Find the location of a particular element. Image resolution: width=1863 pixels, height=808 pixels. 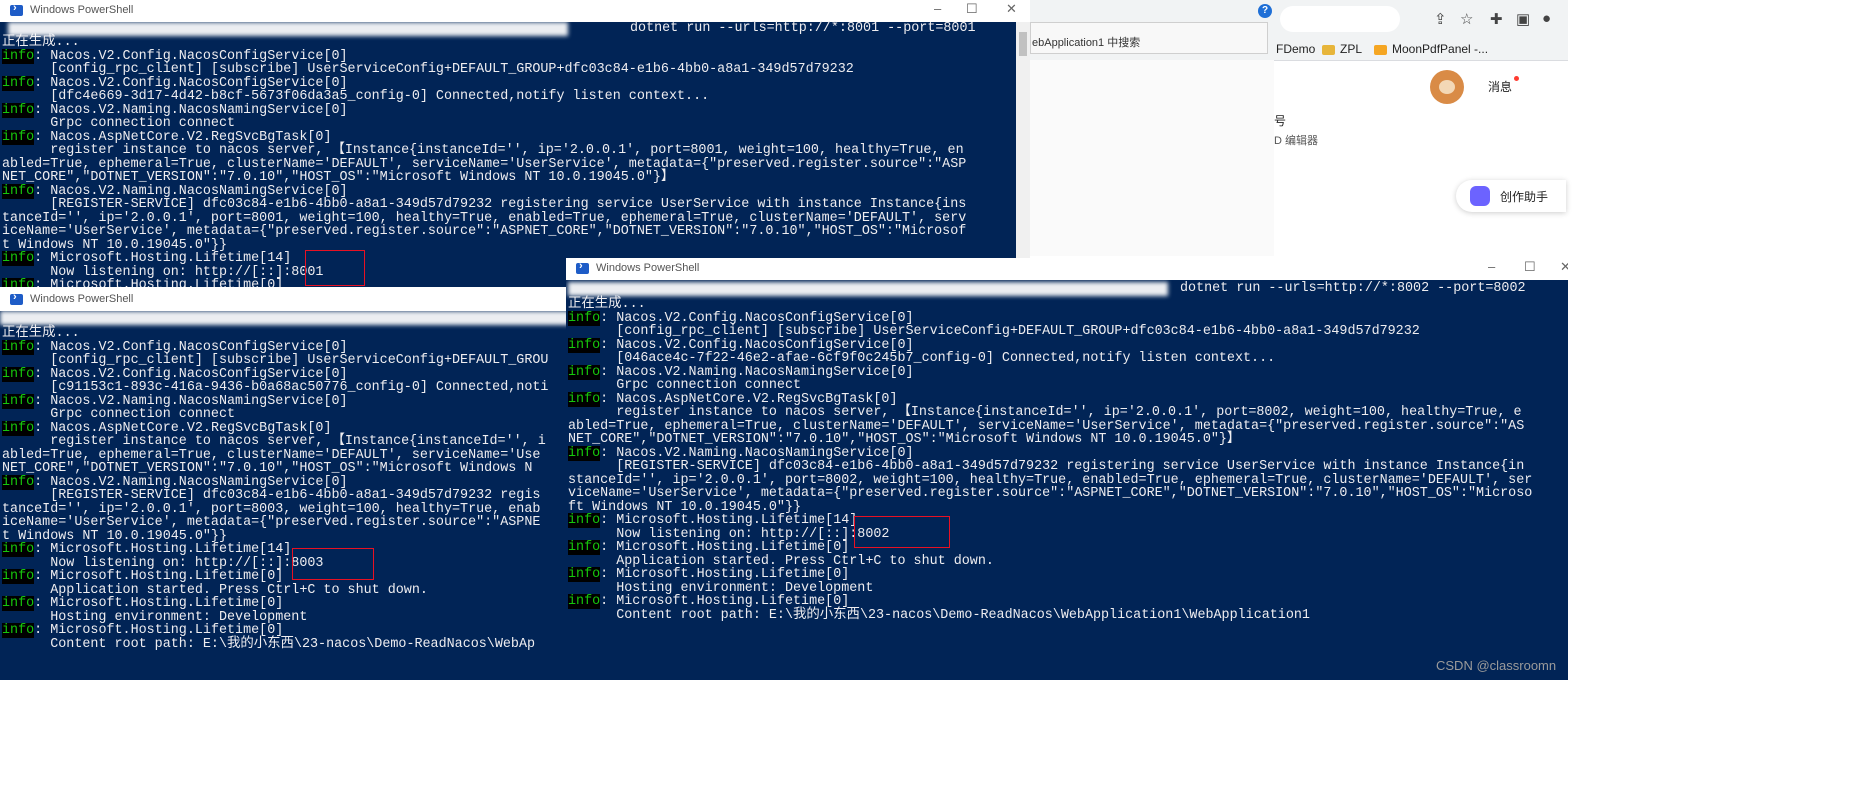

page-area is located at coordinates (1152, 158).